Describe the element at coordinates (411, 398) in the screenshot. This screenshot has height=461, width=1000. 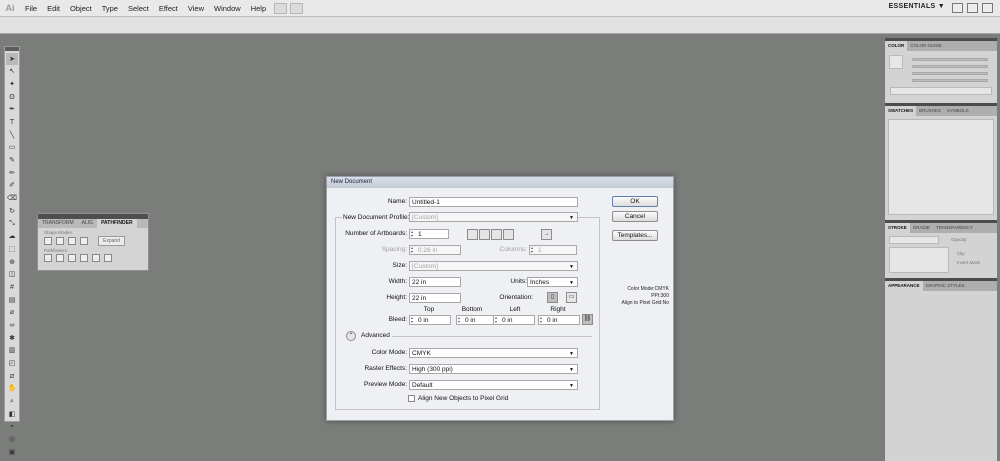
I see `align-pixel-grid-checkbox` at that location.